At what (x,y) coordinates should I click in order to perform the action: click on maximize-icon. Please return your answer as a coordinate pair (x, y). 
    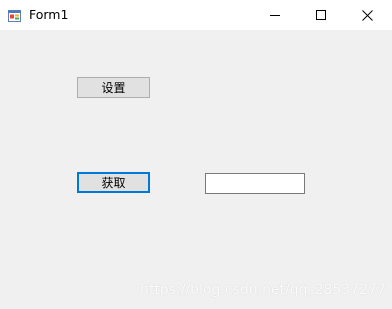
    Looking at the image, I should click on (321, 15).